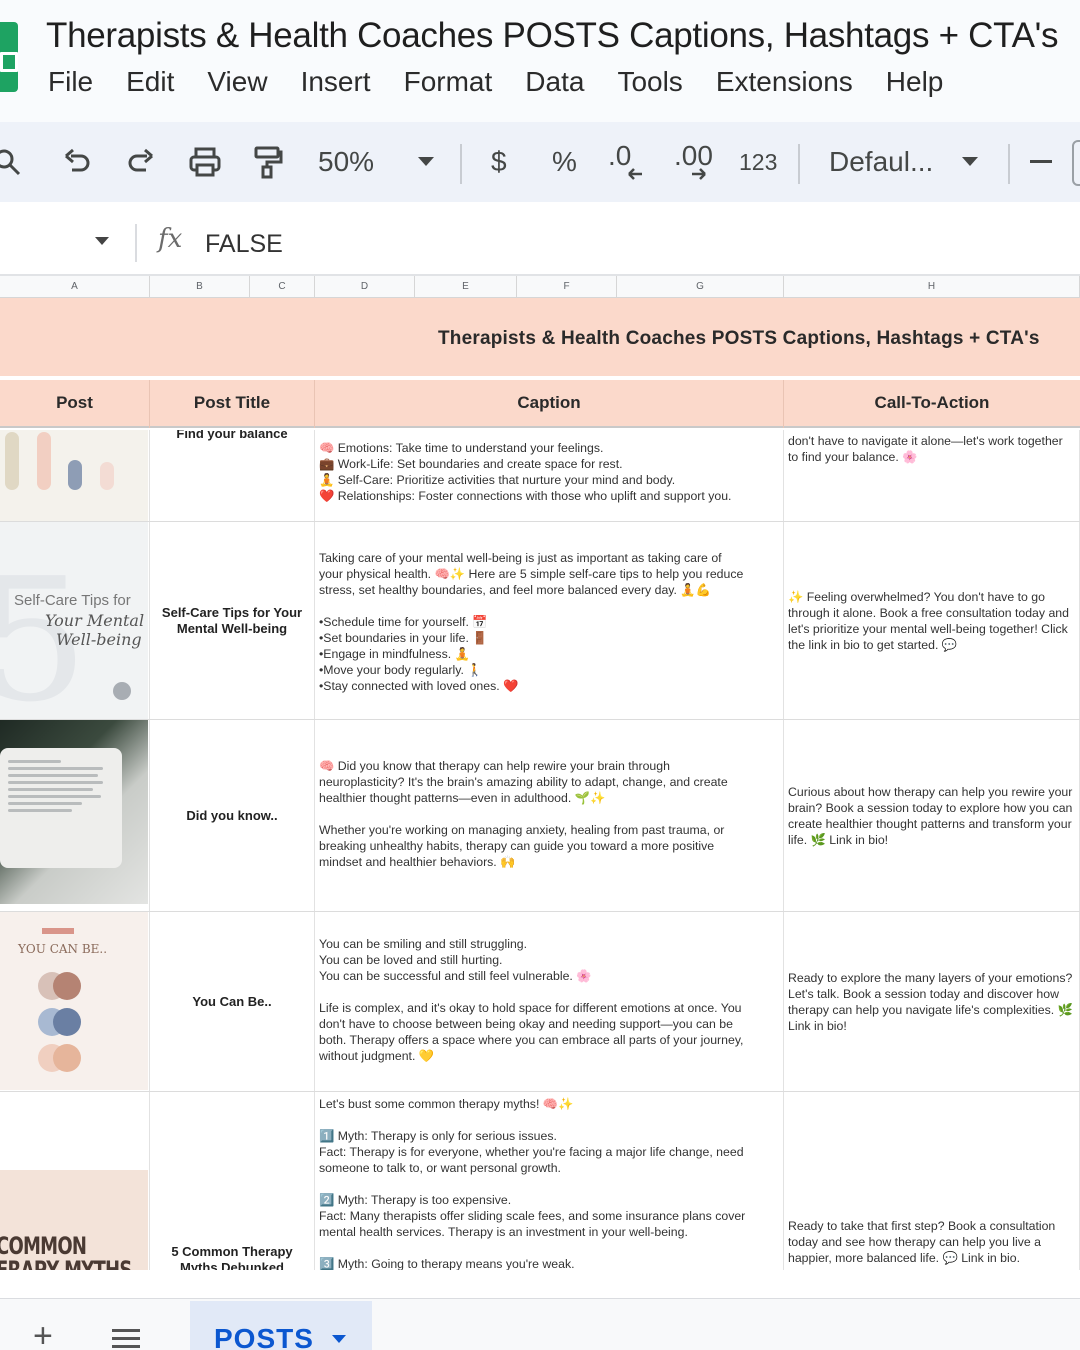 This screenshot has height=1350, width=1080. I want to click on sheets-logo-icon, so click(9, 57).